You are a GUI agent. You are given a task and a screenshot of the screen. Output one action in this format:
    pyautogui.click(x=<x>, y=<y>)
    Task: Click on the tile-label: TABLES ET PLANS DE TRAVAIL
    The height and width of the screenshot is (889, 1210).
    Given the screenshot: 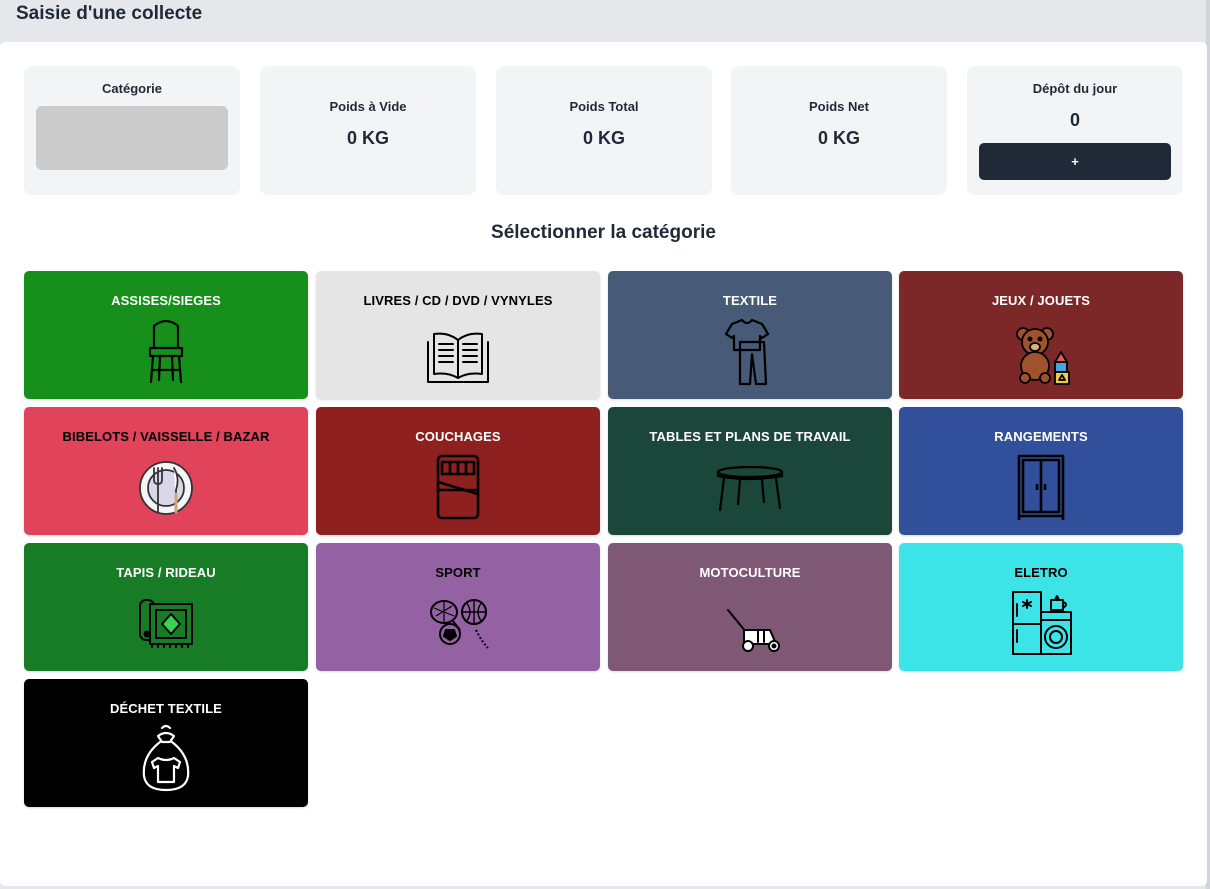 What is the action you would take?
    pyautogui.click(x=750, y=436)
    